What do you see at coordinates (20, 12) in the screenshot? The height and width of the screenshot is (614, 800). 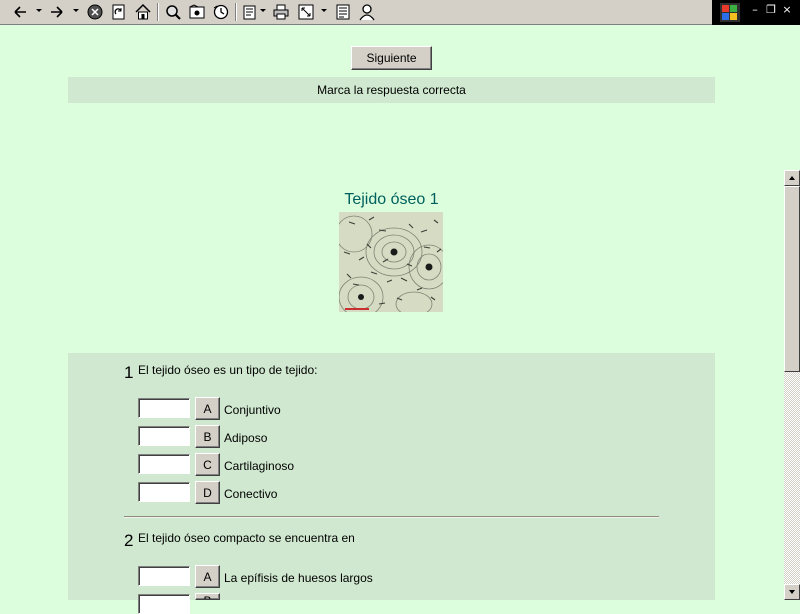 I see `back-icon` at bounding box center [20, 12].